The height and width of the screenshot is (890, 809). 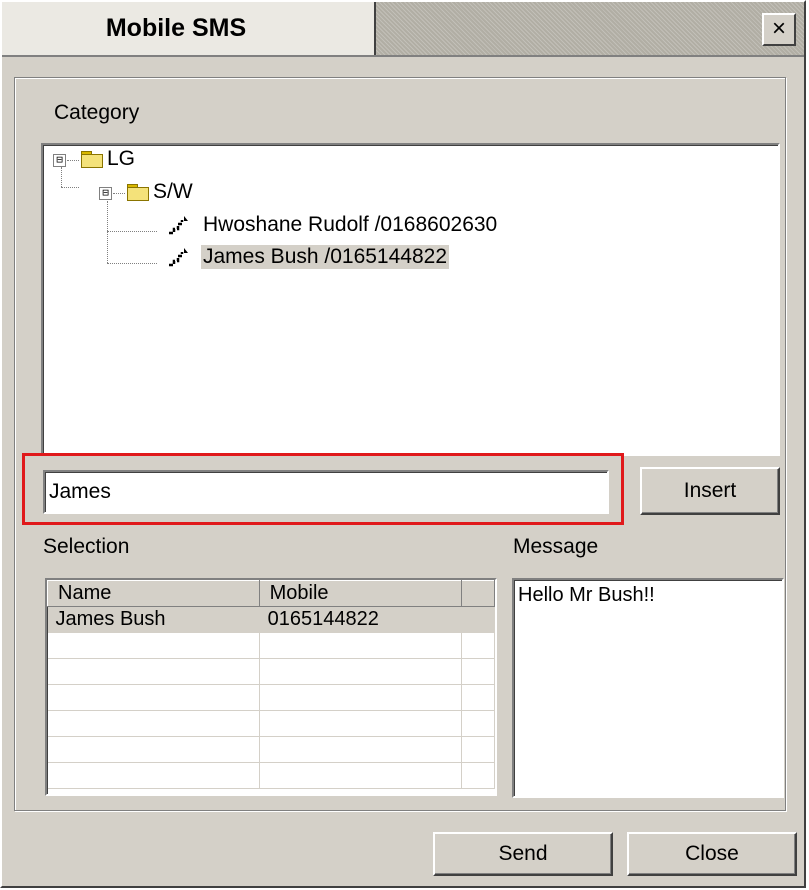 What do you see at coordinates (121, 159) in the screenshot?
I see `tree-node-lg: LG` at bounding box center [121, 159].